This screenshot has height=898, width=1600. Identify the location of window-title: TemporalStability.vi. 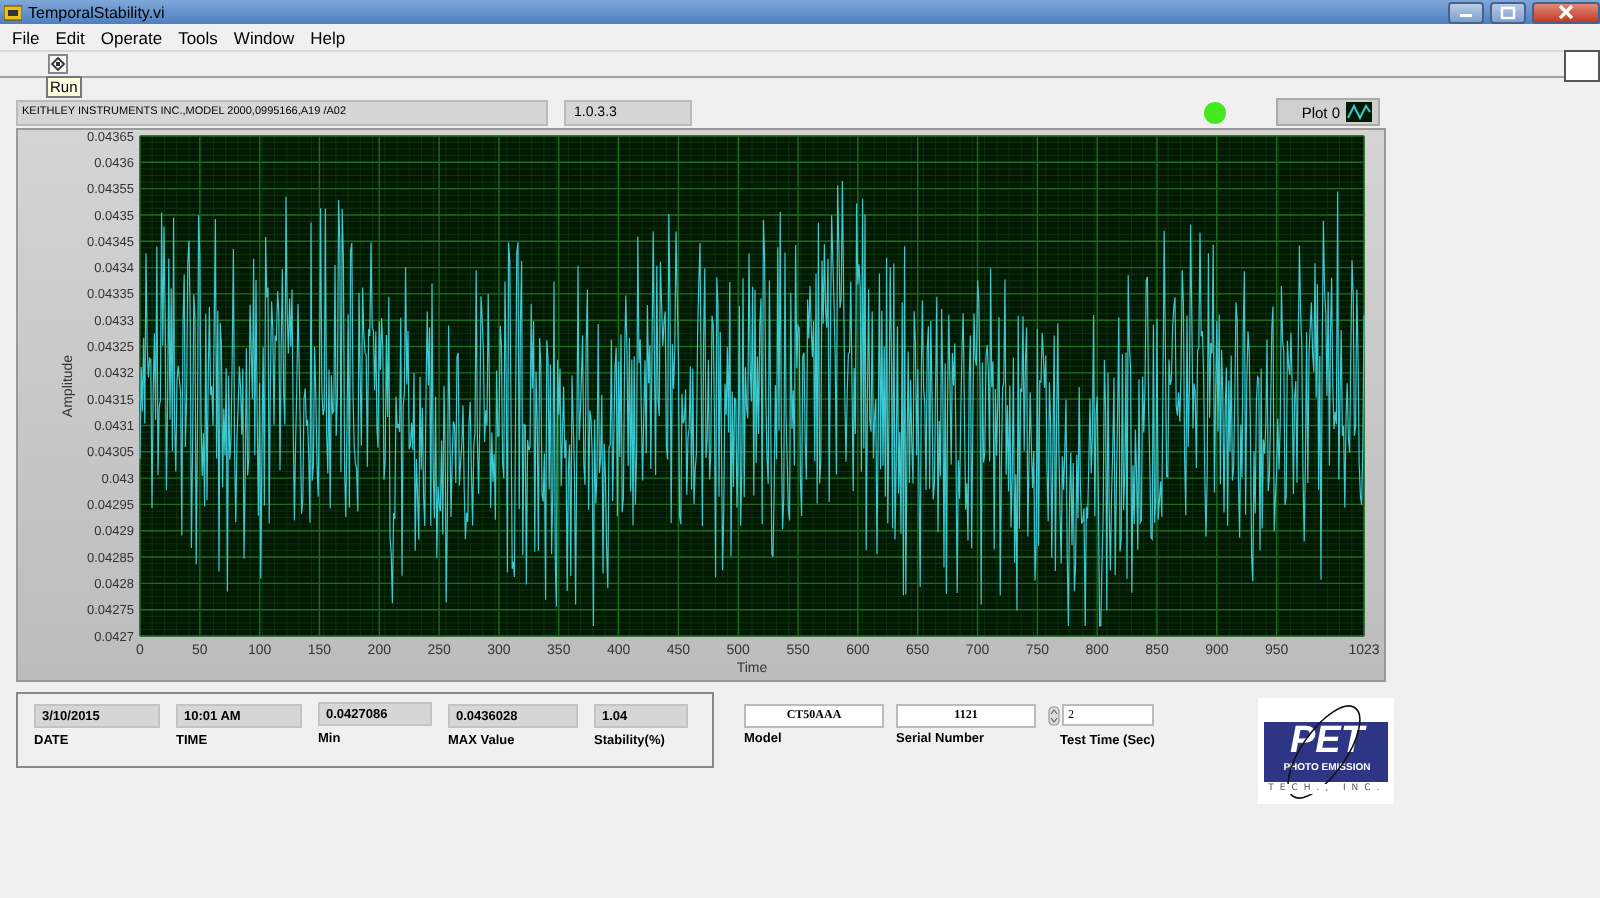
(96, 12).